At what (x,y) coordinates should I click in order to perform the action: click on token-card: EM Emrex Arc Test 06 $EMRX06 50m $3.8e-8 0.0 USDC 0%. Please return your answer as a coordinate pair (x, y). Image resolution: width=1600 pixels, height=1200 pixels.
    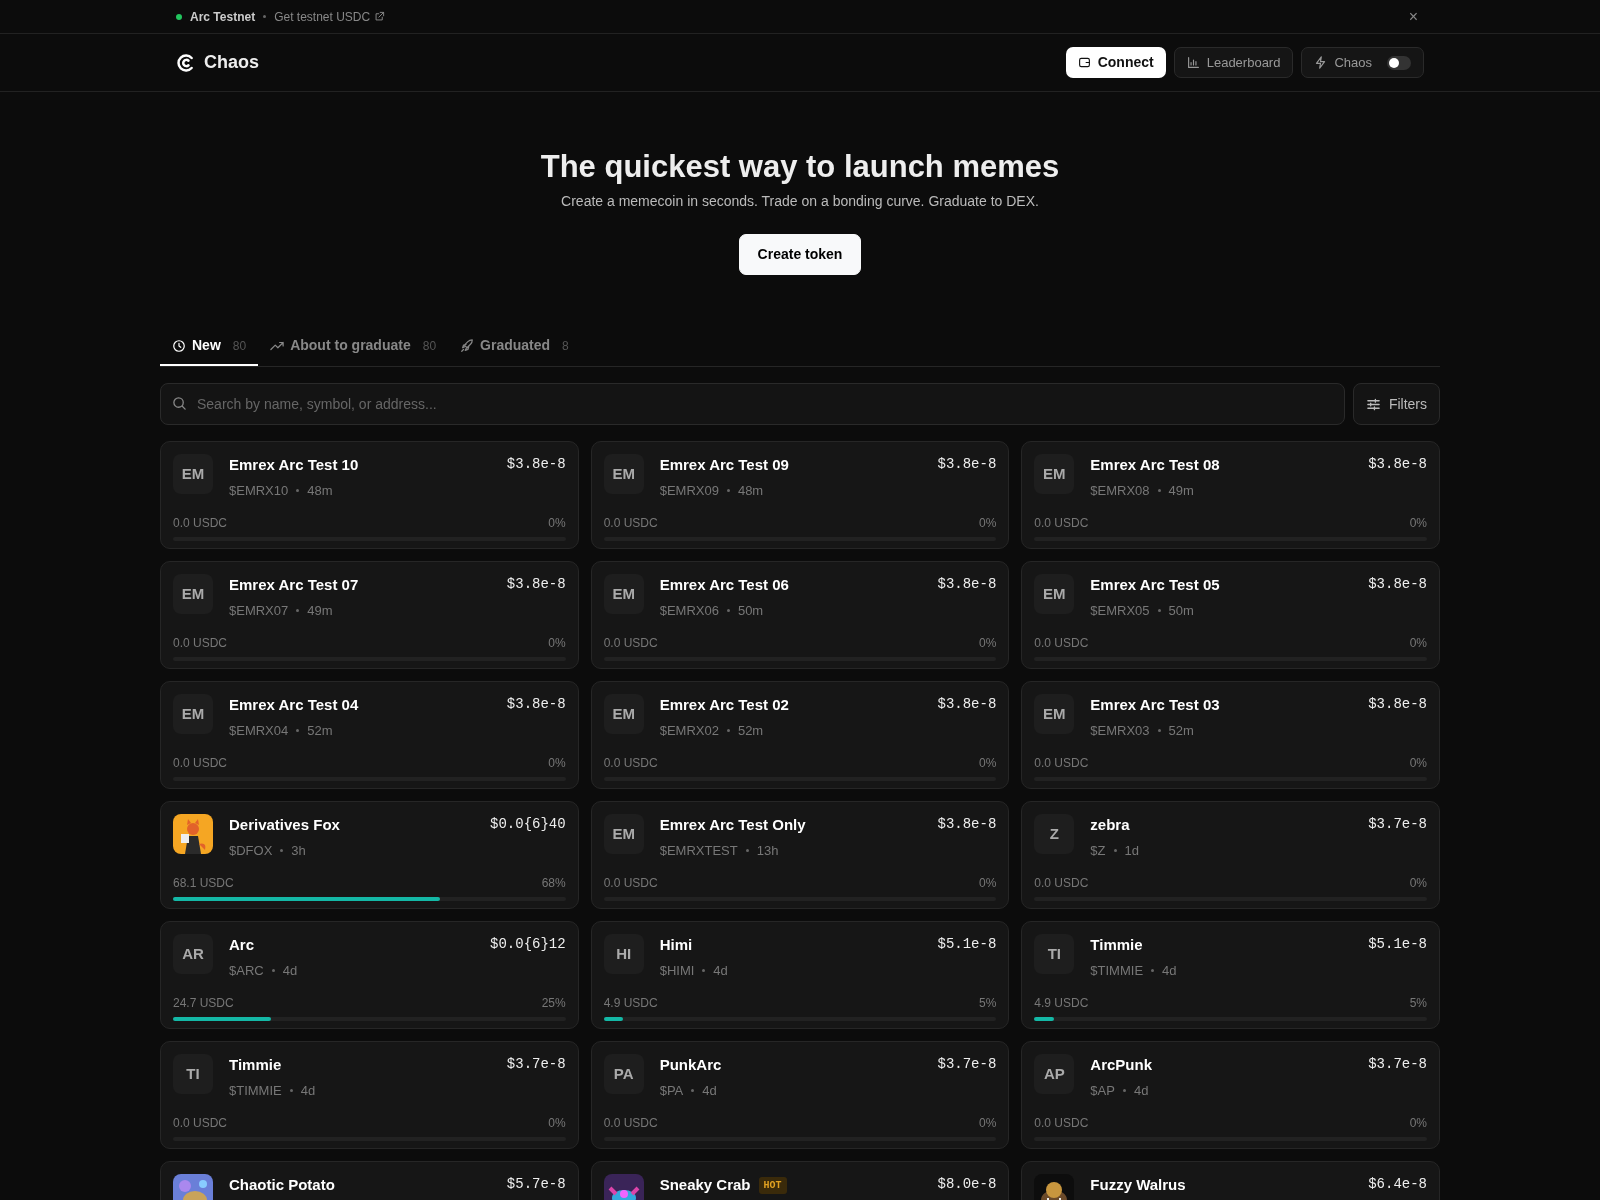
    Looking at the image, I should click on (800, 615).